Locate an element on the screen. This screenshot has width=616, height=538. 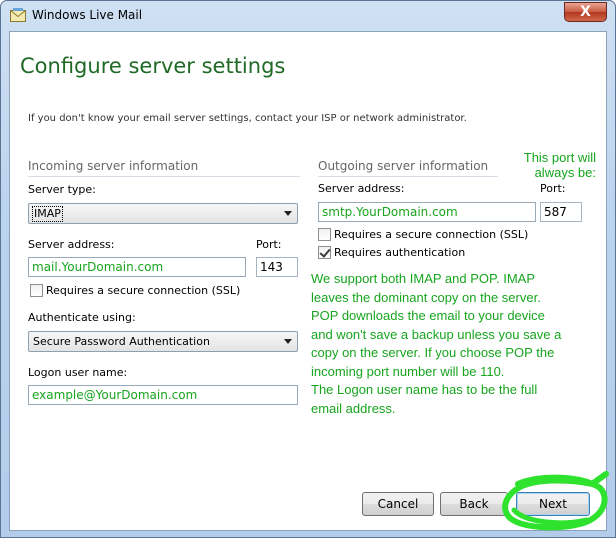
close-button: X is located at coordinates (585, 12).